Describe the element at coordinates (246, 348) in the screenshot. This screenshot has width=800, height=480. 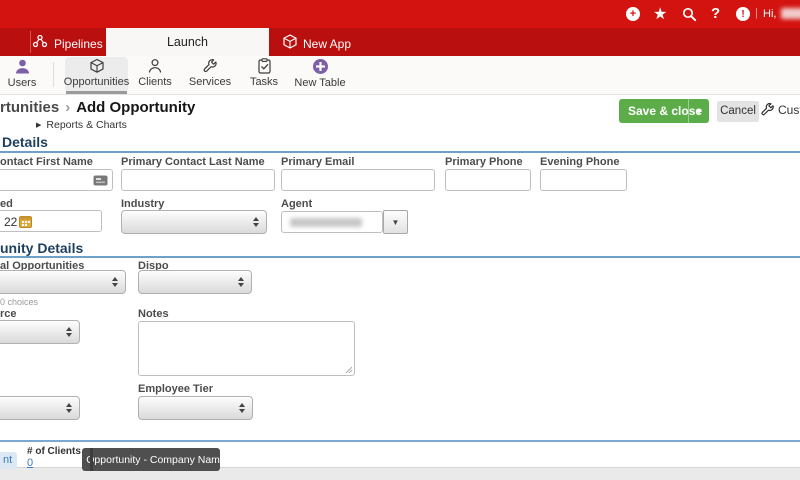
I see `notes-textarea` at that location.